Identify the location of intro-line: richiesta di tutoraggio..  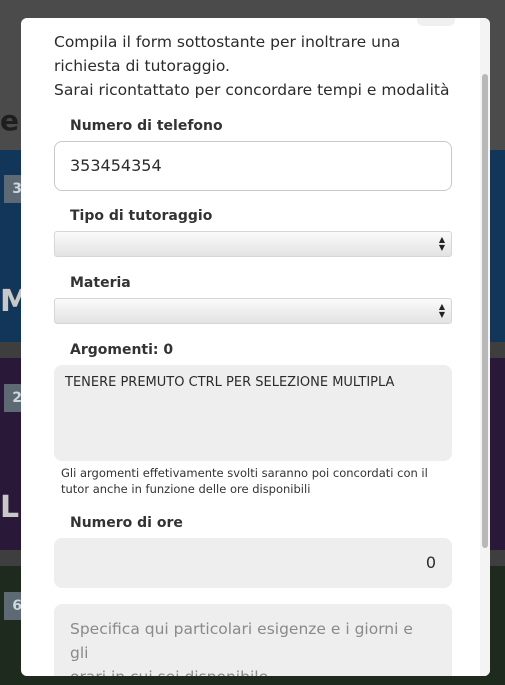
(142, 66).